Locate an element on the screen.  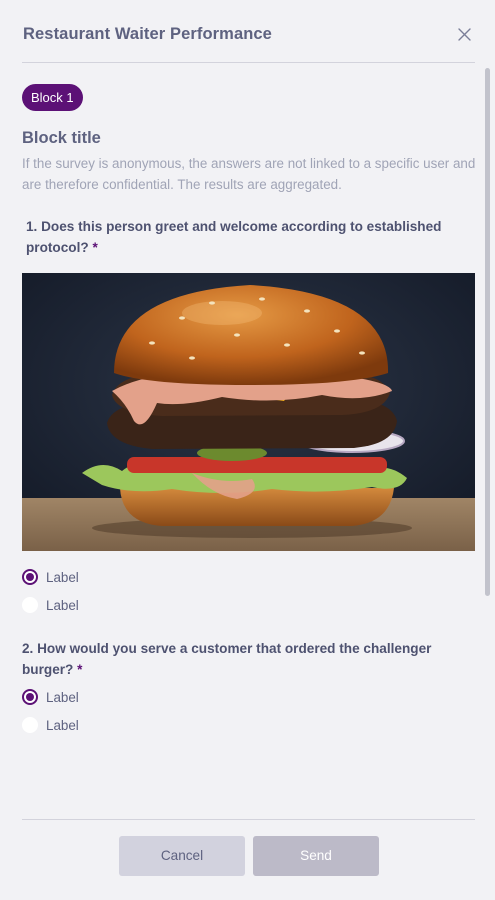
q2-option-1: Label is located at coordinates (50, 697).